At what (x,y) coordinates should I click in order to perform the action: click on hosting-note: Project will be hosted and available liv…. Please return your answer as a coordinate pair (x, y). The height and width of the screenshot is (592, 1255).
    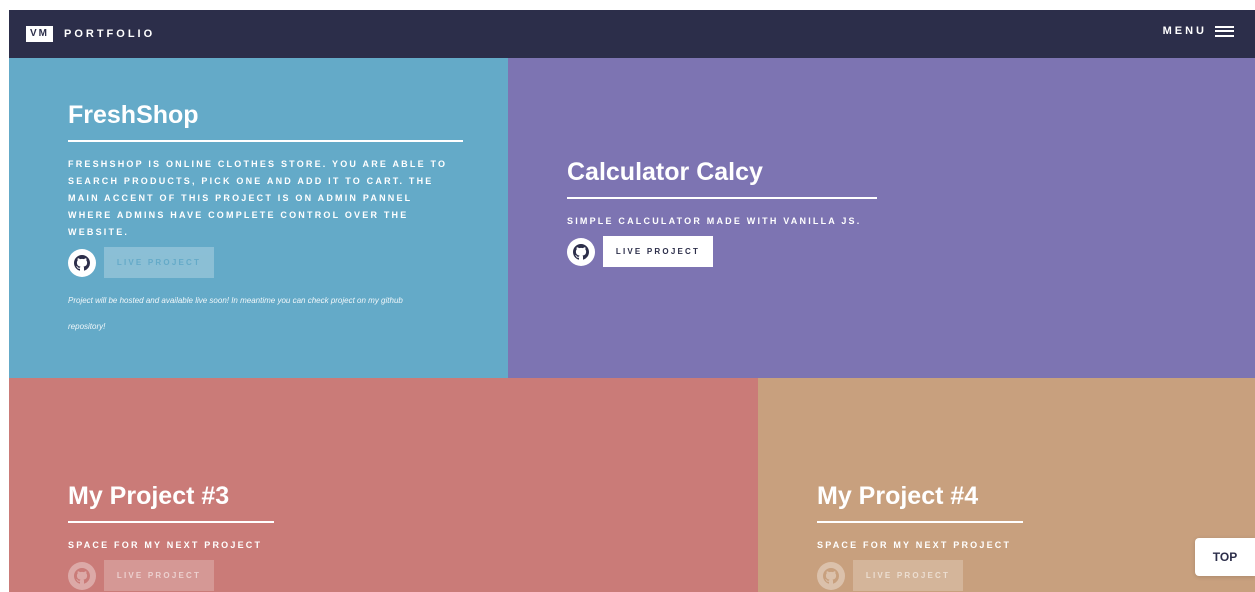
    Looking at the image, I should click on (235, 313).